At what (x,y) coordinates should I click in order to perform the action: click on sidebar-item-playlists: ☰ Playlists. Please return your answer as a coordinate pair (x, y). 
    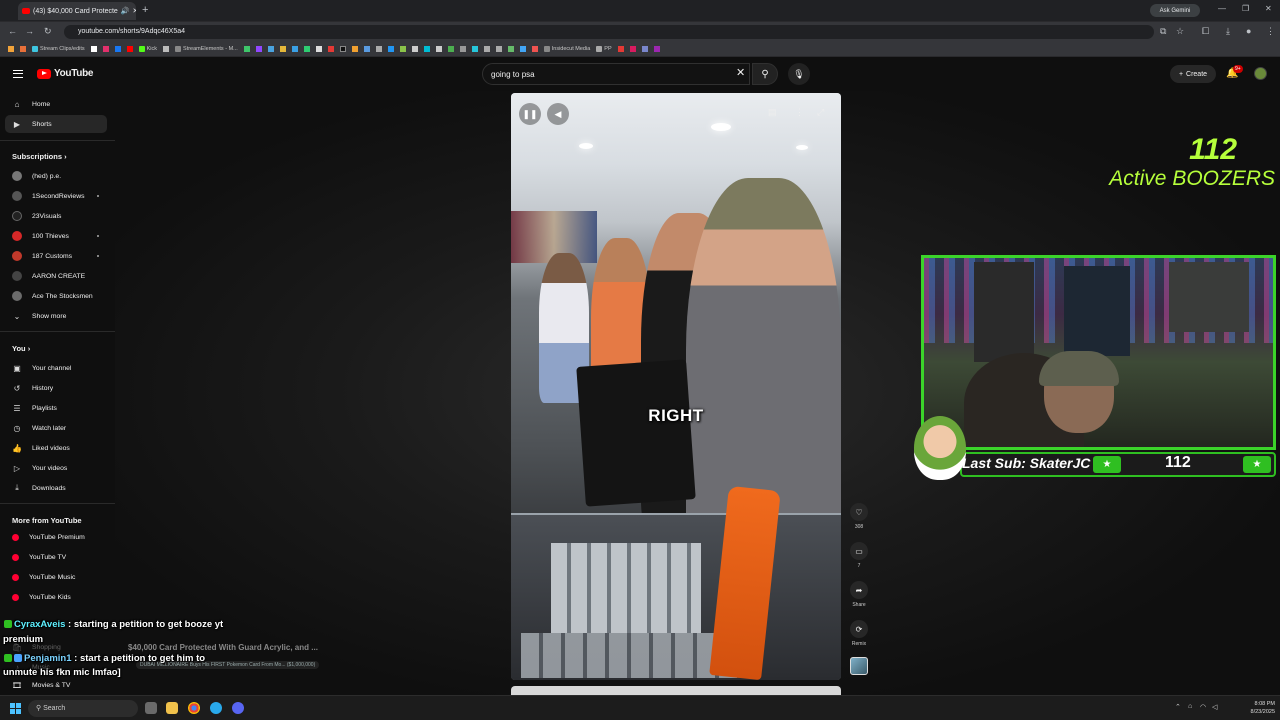
    Looking at the image, I should click on (56, 408).